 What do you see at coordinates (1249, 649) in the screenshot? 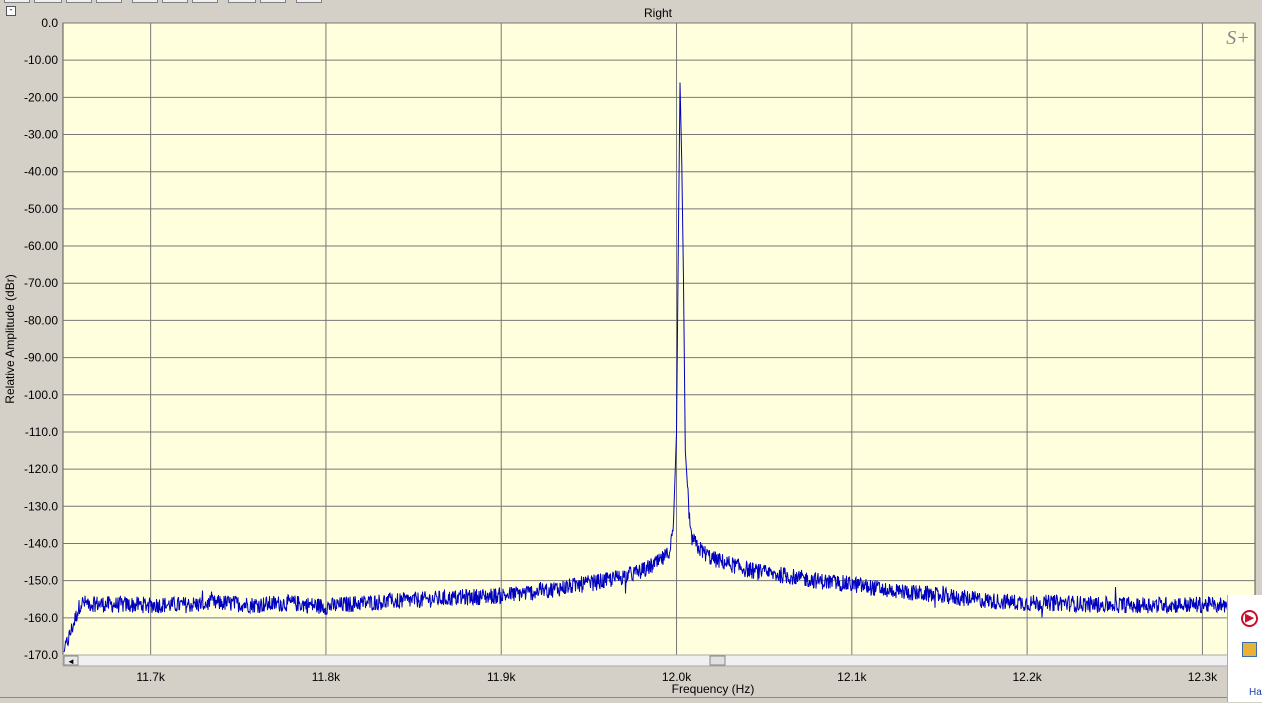
I see `app-icon` at bounding box center [1249, 649].